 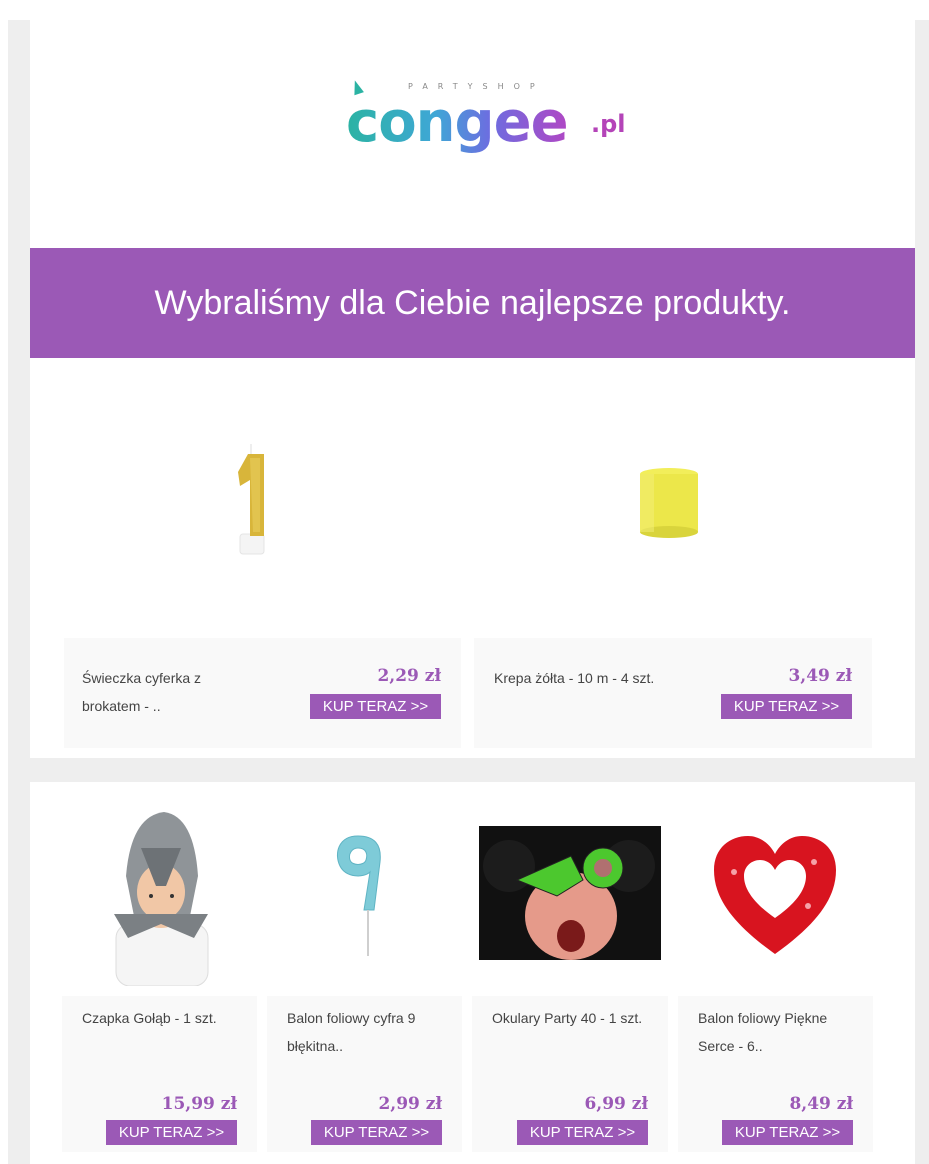 I want to click on product-price: 8,49 zł, so click(x=821, y=1104).